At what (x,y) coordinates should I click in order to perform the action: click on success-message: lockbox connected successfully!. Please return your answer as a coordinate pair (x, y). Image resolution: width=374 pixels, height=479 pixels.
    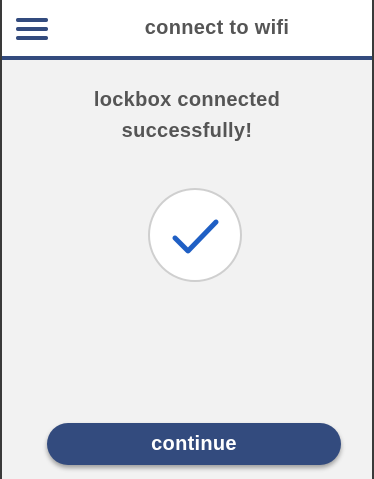
    Looking at the image, I should click on (187, 116).